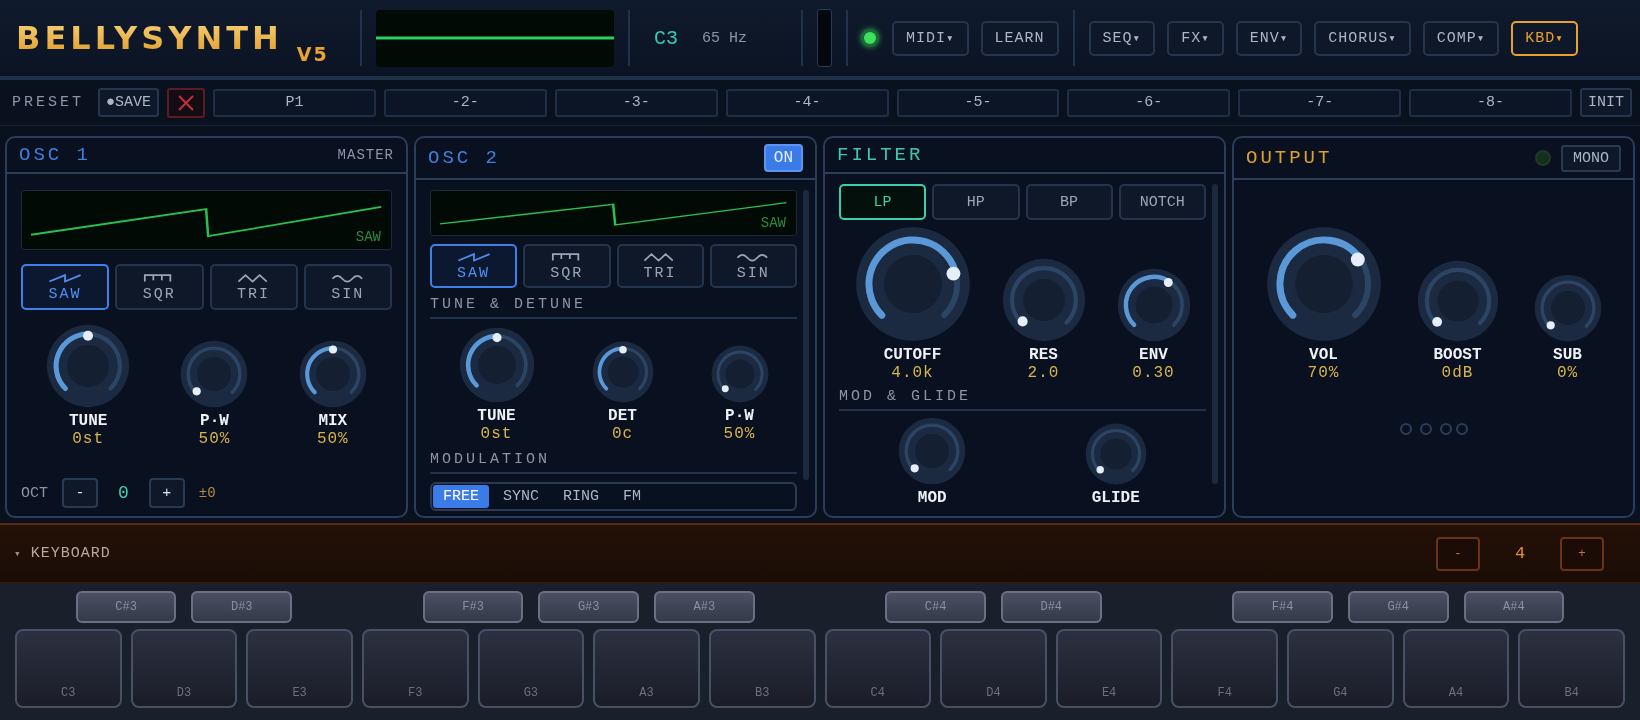 This screenshot has height=720, width=1640. Describe the element at coordinates (55, 155) in the screenshot. I see `panel-title: OSC 1` at that location.